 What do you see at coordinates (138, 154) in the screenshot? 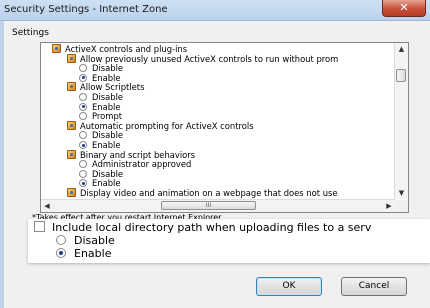
I see `tree-item-label: Binary and script behaviors` at bounding box center [138, 154].